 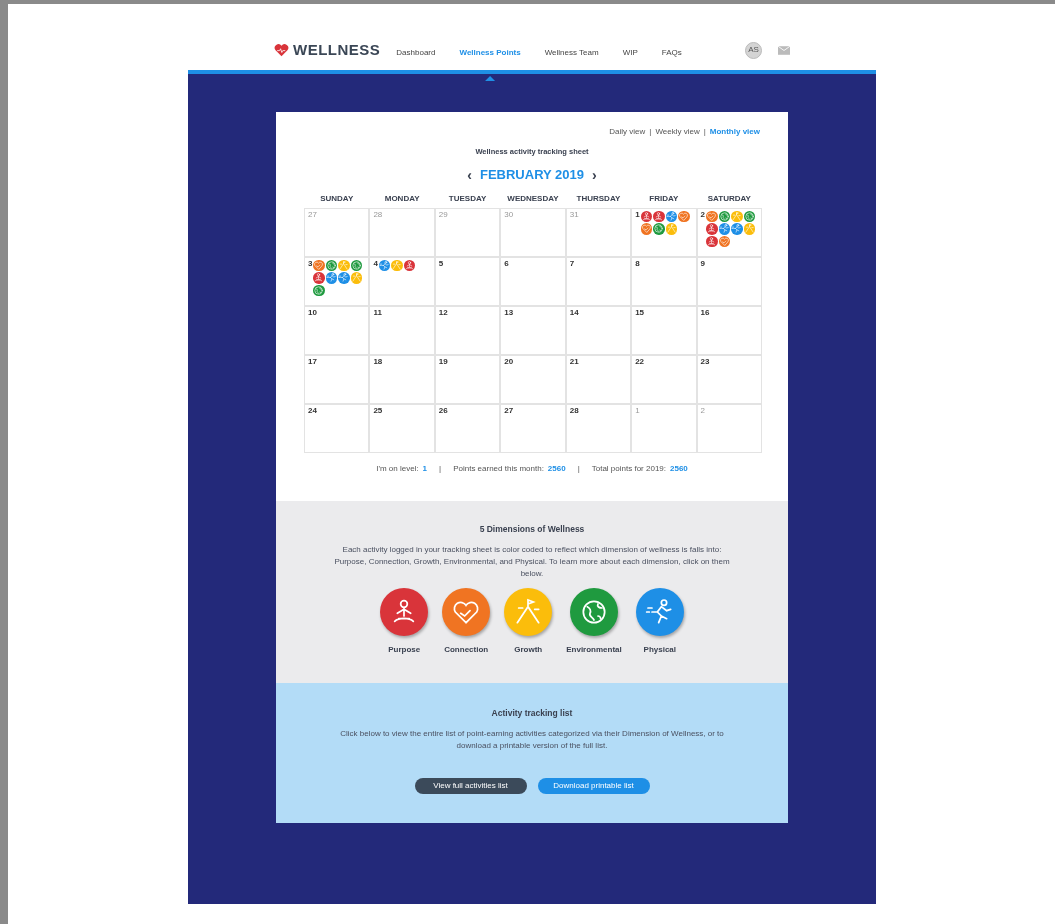 I want to click on calendar-day: 18, so click(x=402, y=379).